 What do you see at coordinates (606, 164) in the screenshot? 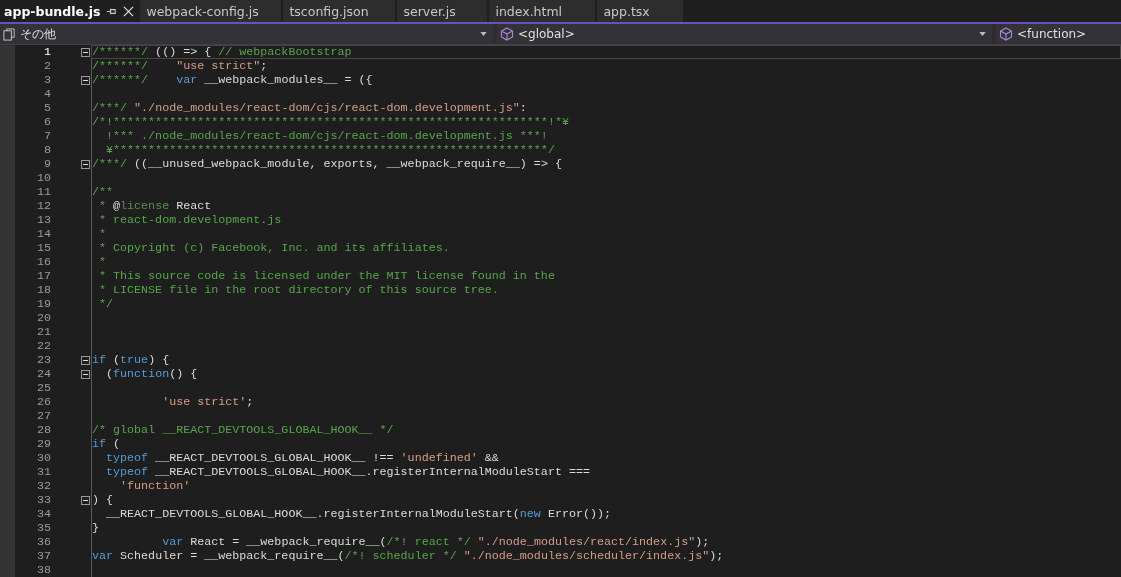
I see `code-line: /***/ ((__unused_webpack_module, exports, __webpack_require__) => {` at bounding box center [606, 164].